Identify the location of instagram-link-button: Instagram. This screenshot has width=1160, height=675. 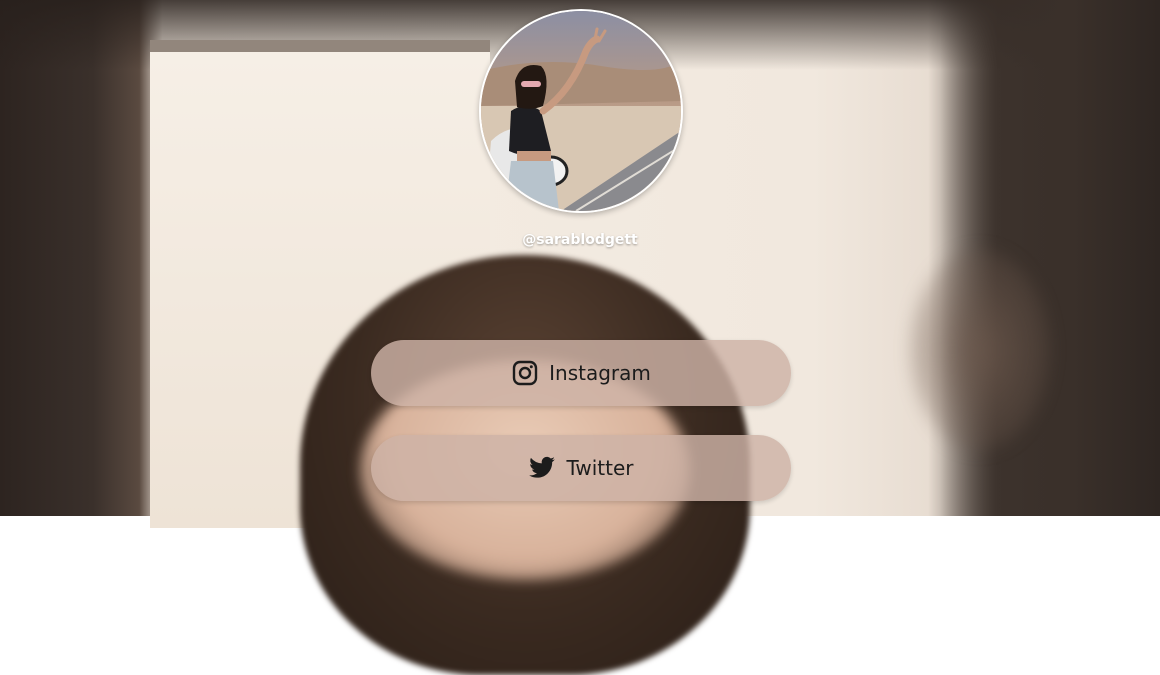
(581, 373).